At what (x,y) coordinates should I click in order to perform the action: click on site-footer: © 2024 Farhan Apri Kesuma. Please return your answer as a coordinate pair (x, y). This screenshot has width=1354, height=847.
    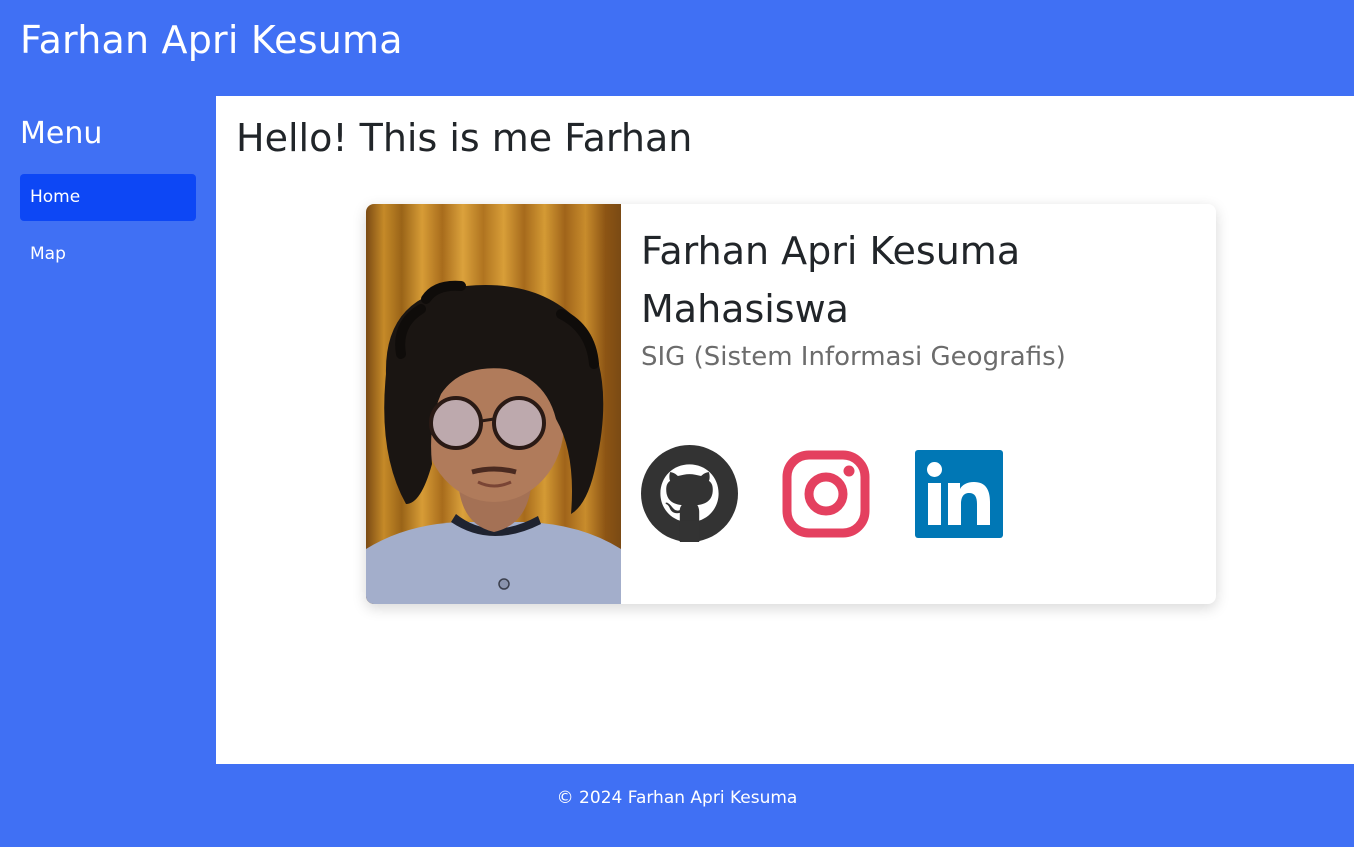
    Looking at the image, I should click on (677, 805).